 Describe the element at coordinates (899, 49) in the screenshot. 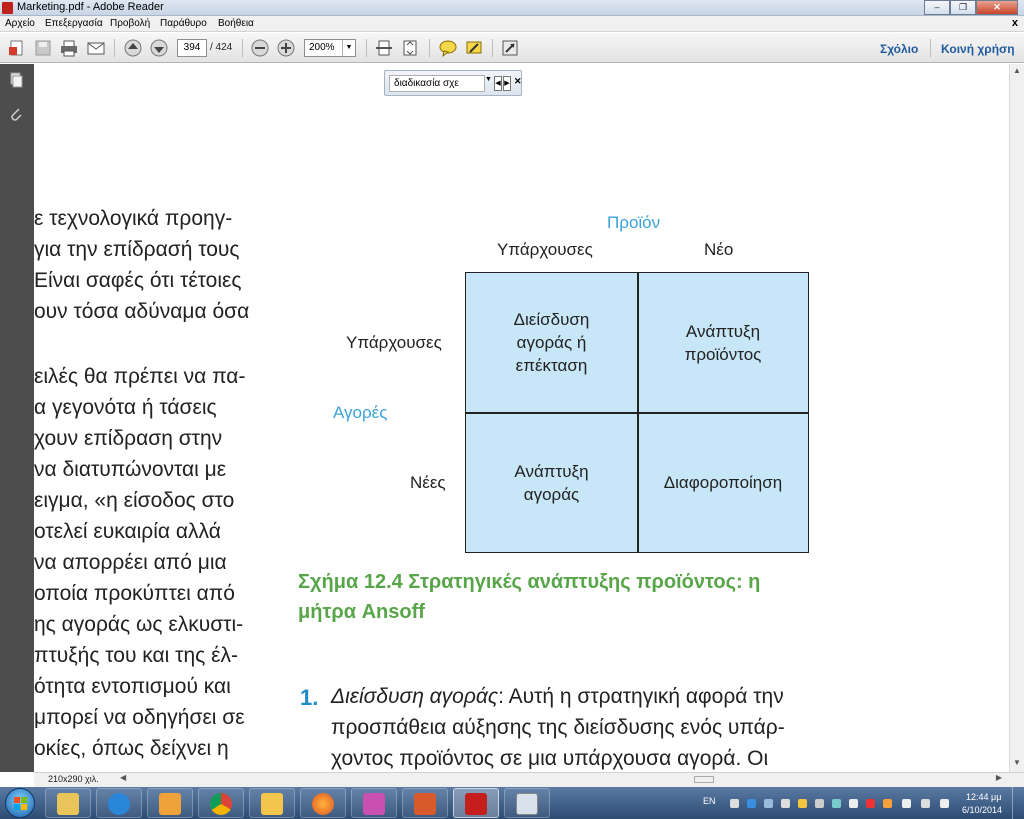

I see `comment-button: Σχόλιο` at that location.